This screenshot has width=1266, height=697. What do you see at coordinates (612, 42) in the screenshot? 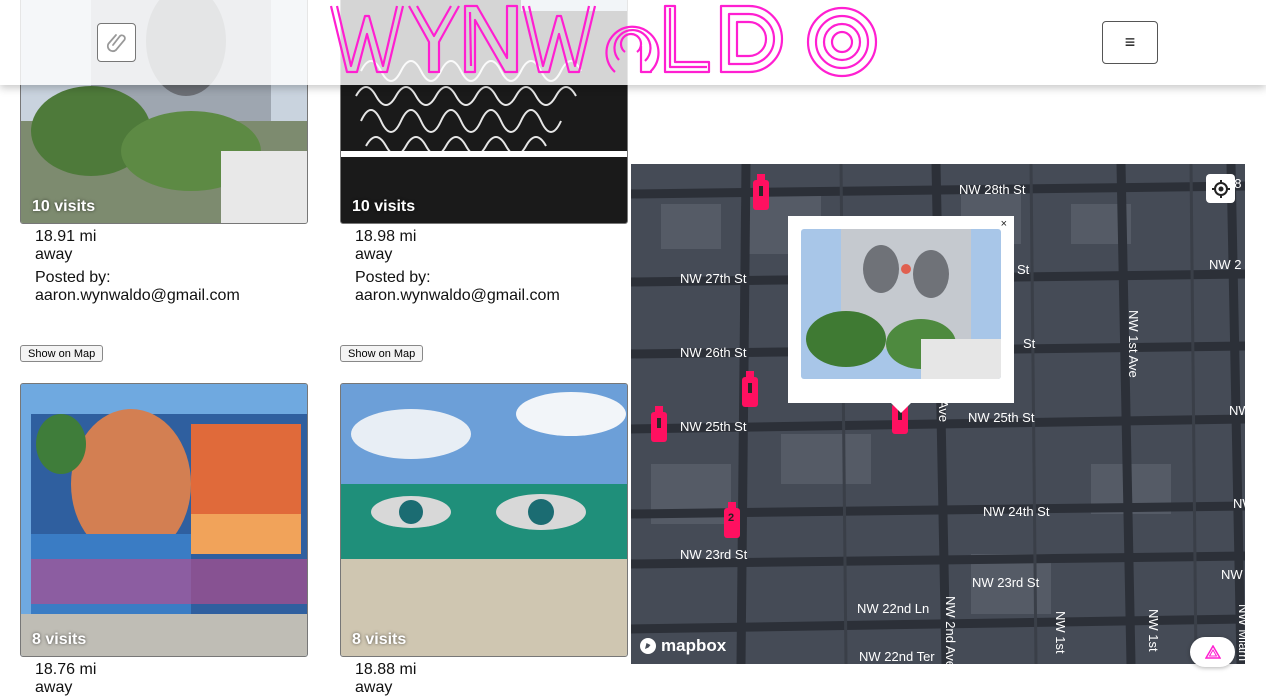
I see `wynwaldo-logo` at bounding box center [612, 42].